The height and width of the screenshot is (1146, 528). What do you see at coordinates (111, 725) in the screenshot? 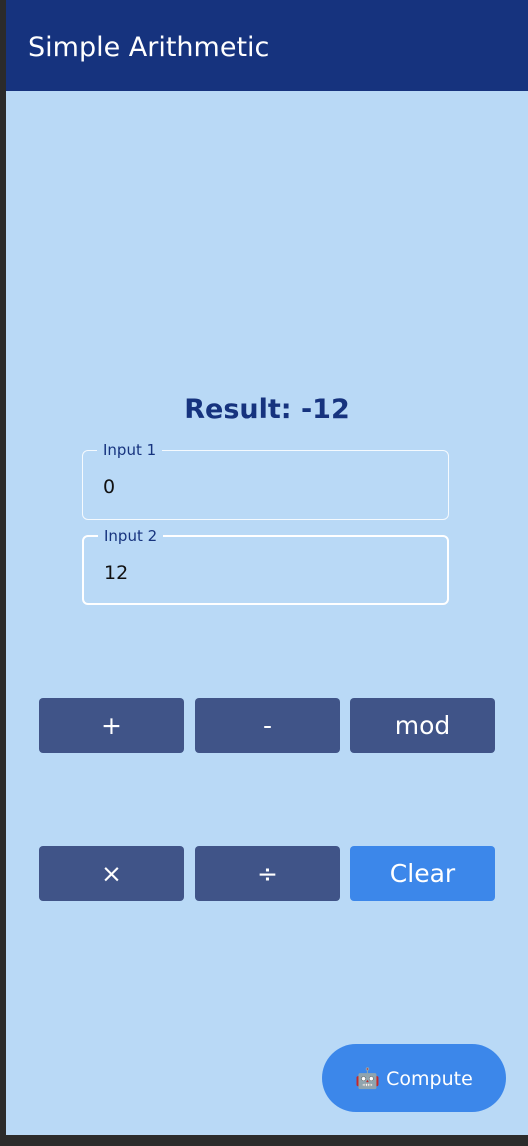
I see `add-button: +` at bounding box center [111, 725].